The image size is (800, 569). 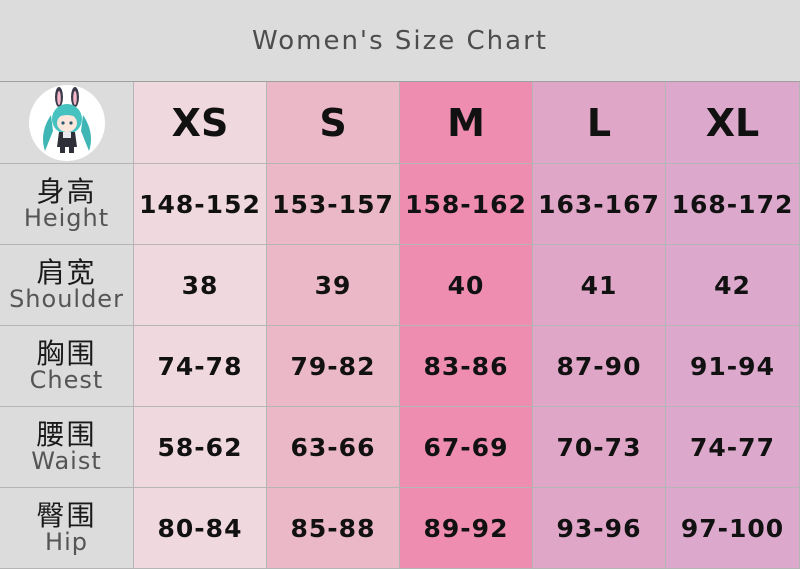 I want to click on table-cell: 89-92, so click(x=466, y=528).